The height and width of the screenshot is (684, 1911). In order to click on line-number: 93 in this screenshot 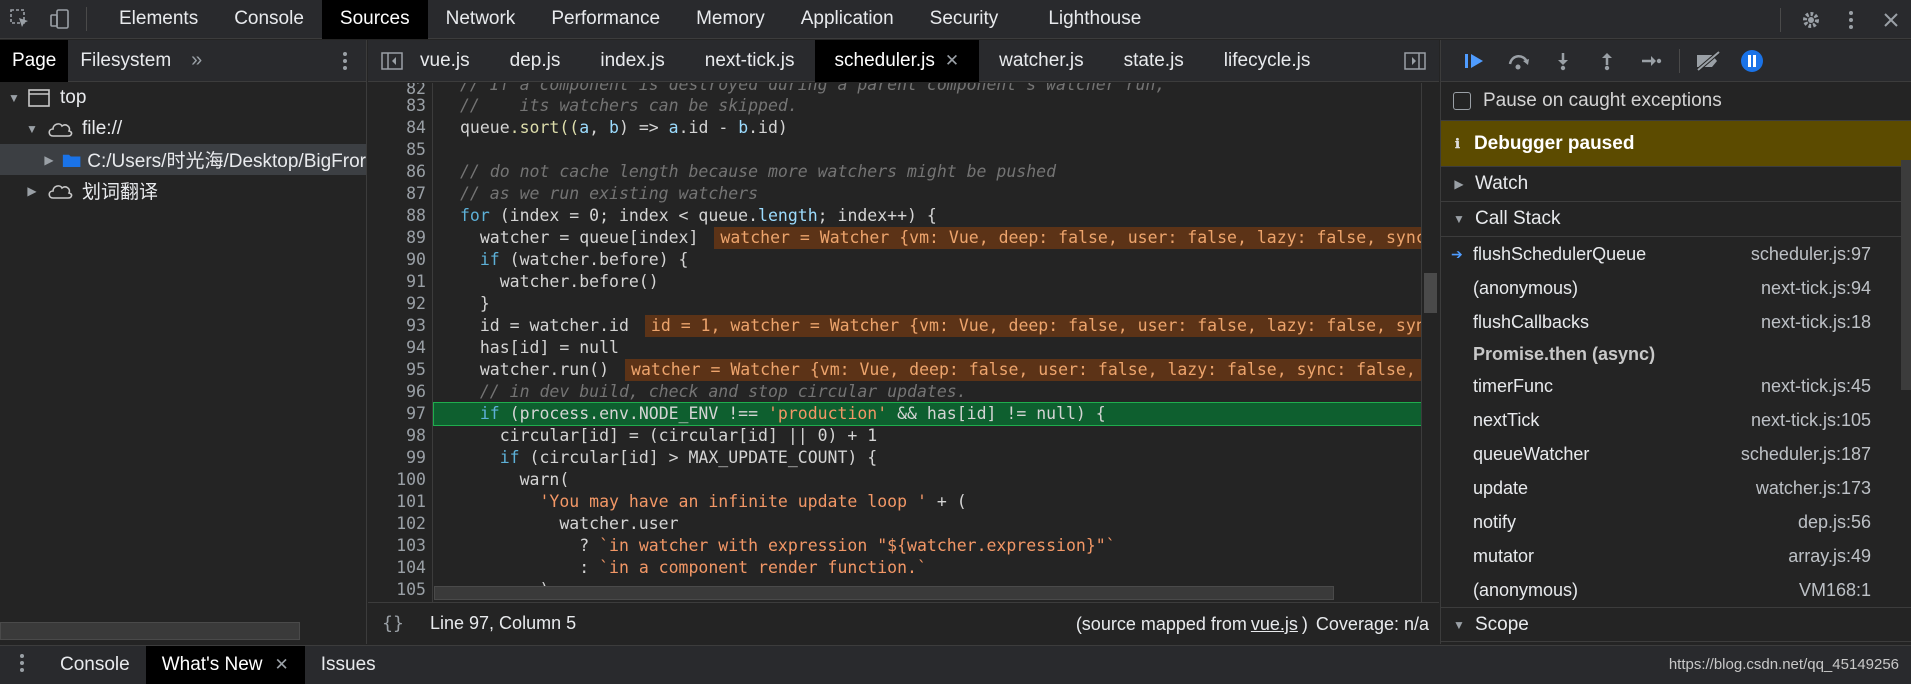, I will do `click(400, 326)`.